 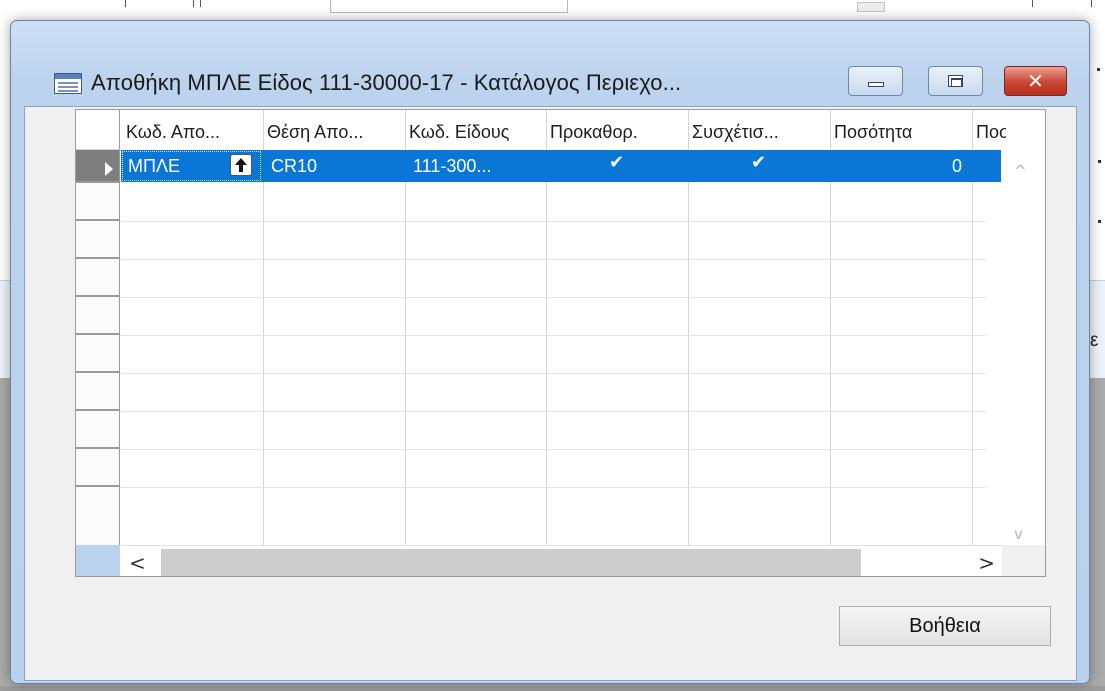 What do you see at coordinates (1022, 534) in the screenshot?
I see `scroll-down-icon: v` at bounding box center [1022, 534].